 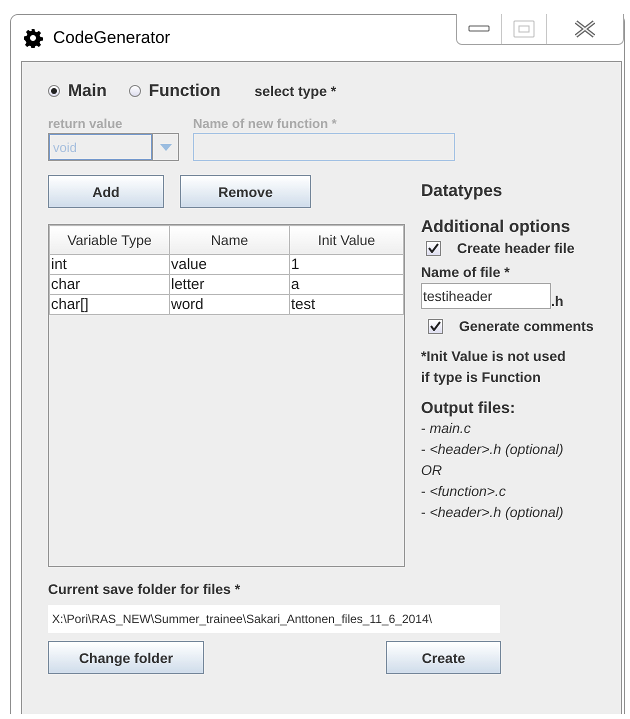 What do you see at coordinates (446, 428) in the screenshot?
I see `output-file-text: - main.c` at bounding box center [446, 428].